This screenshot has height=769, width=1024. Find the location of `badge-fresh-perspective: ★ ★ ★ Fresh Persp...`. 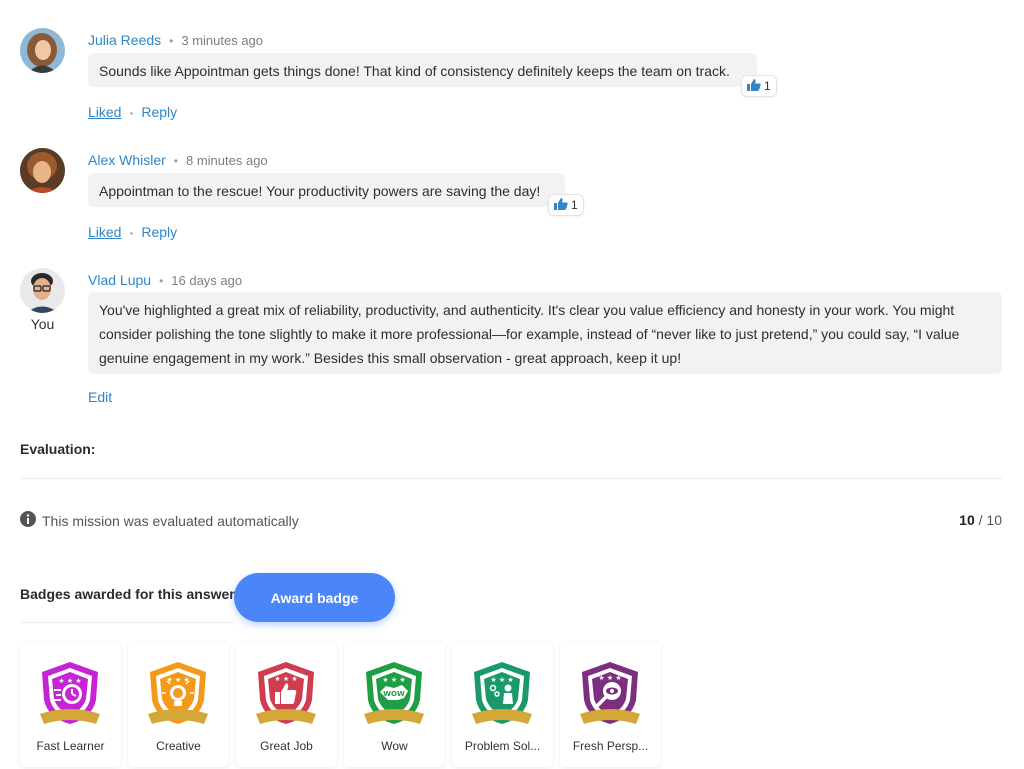

badge-fresh-perspective: ★ ★ ★ Fresh Persp... is located at coordinates (610, 704).